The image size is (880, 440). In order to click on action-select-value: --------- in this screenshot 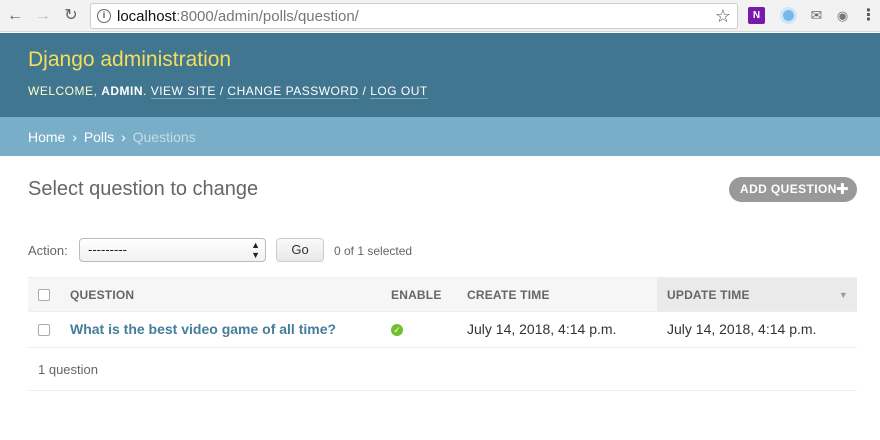, I will do `click(107, 249)`.